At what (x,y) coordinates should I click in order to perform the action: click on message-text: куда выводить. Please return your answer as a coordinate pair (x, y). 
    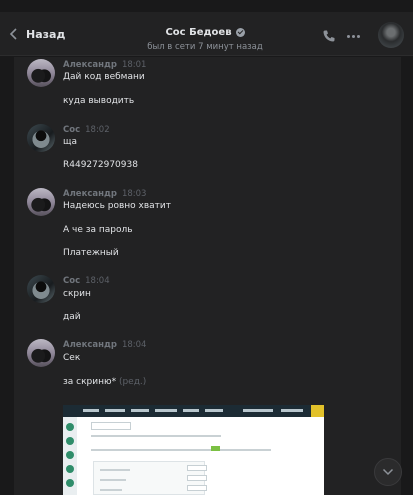
    Looking at the image, I should click on (99, 101).